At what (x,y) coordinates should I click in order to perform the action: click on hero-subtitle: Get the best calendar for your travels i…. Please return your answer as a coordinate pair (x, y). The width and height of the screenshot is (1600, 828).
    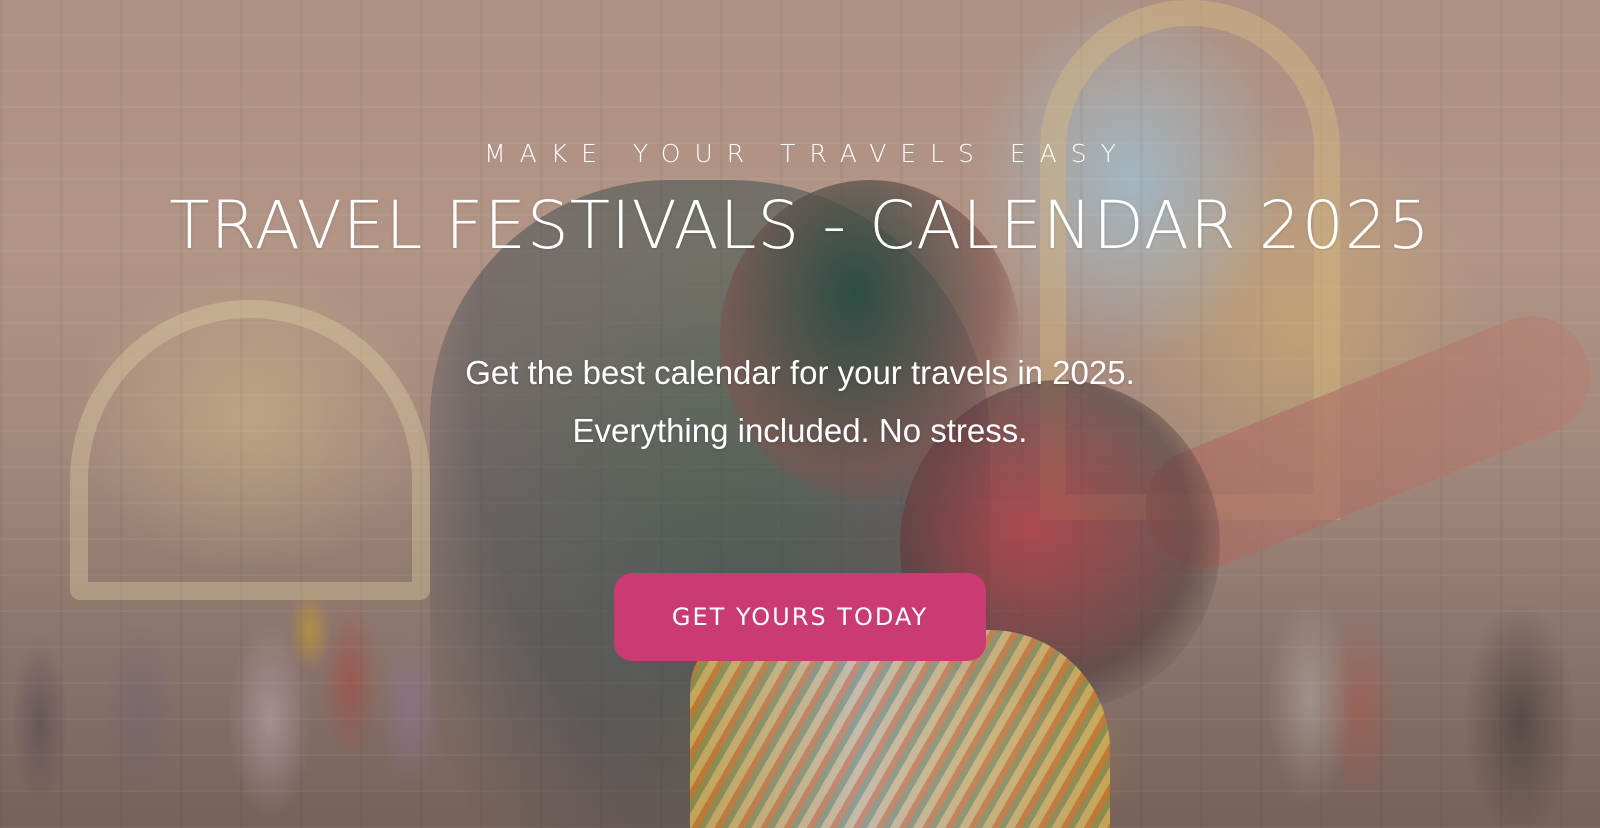
    Looking at the image, I should click on (800, 402).